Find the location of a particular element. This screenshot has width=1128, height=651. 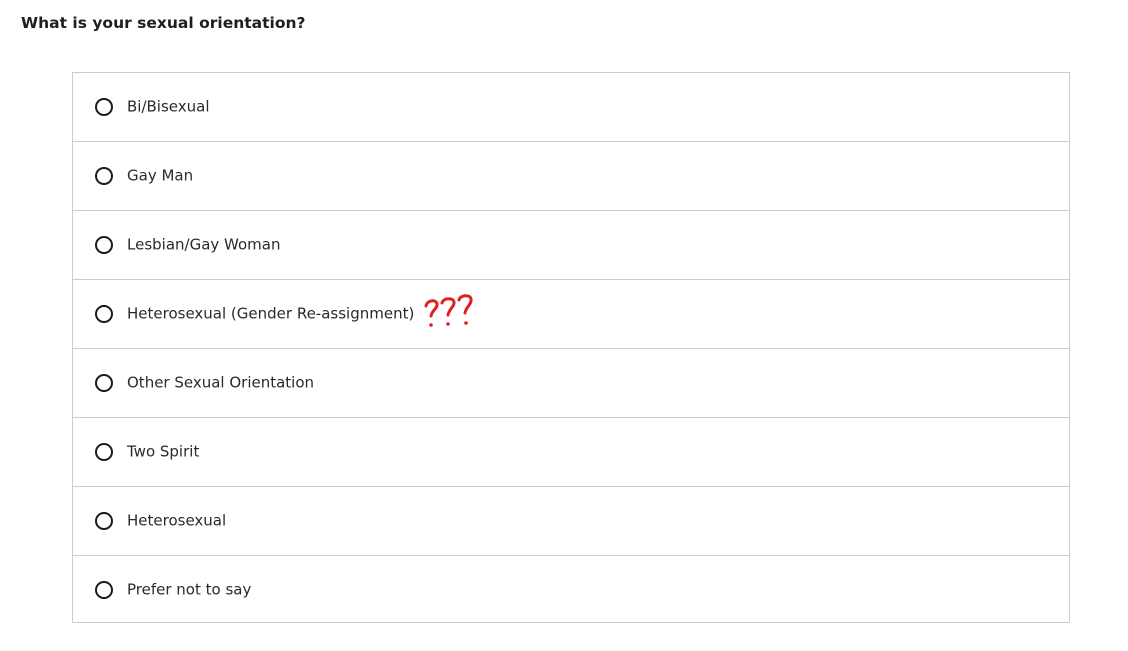

option-other-sexual-orientation: Other Sexual Orientation is located at coordinates (571, 383).